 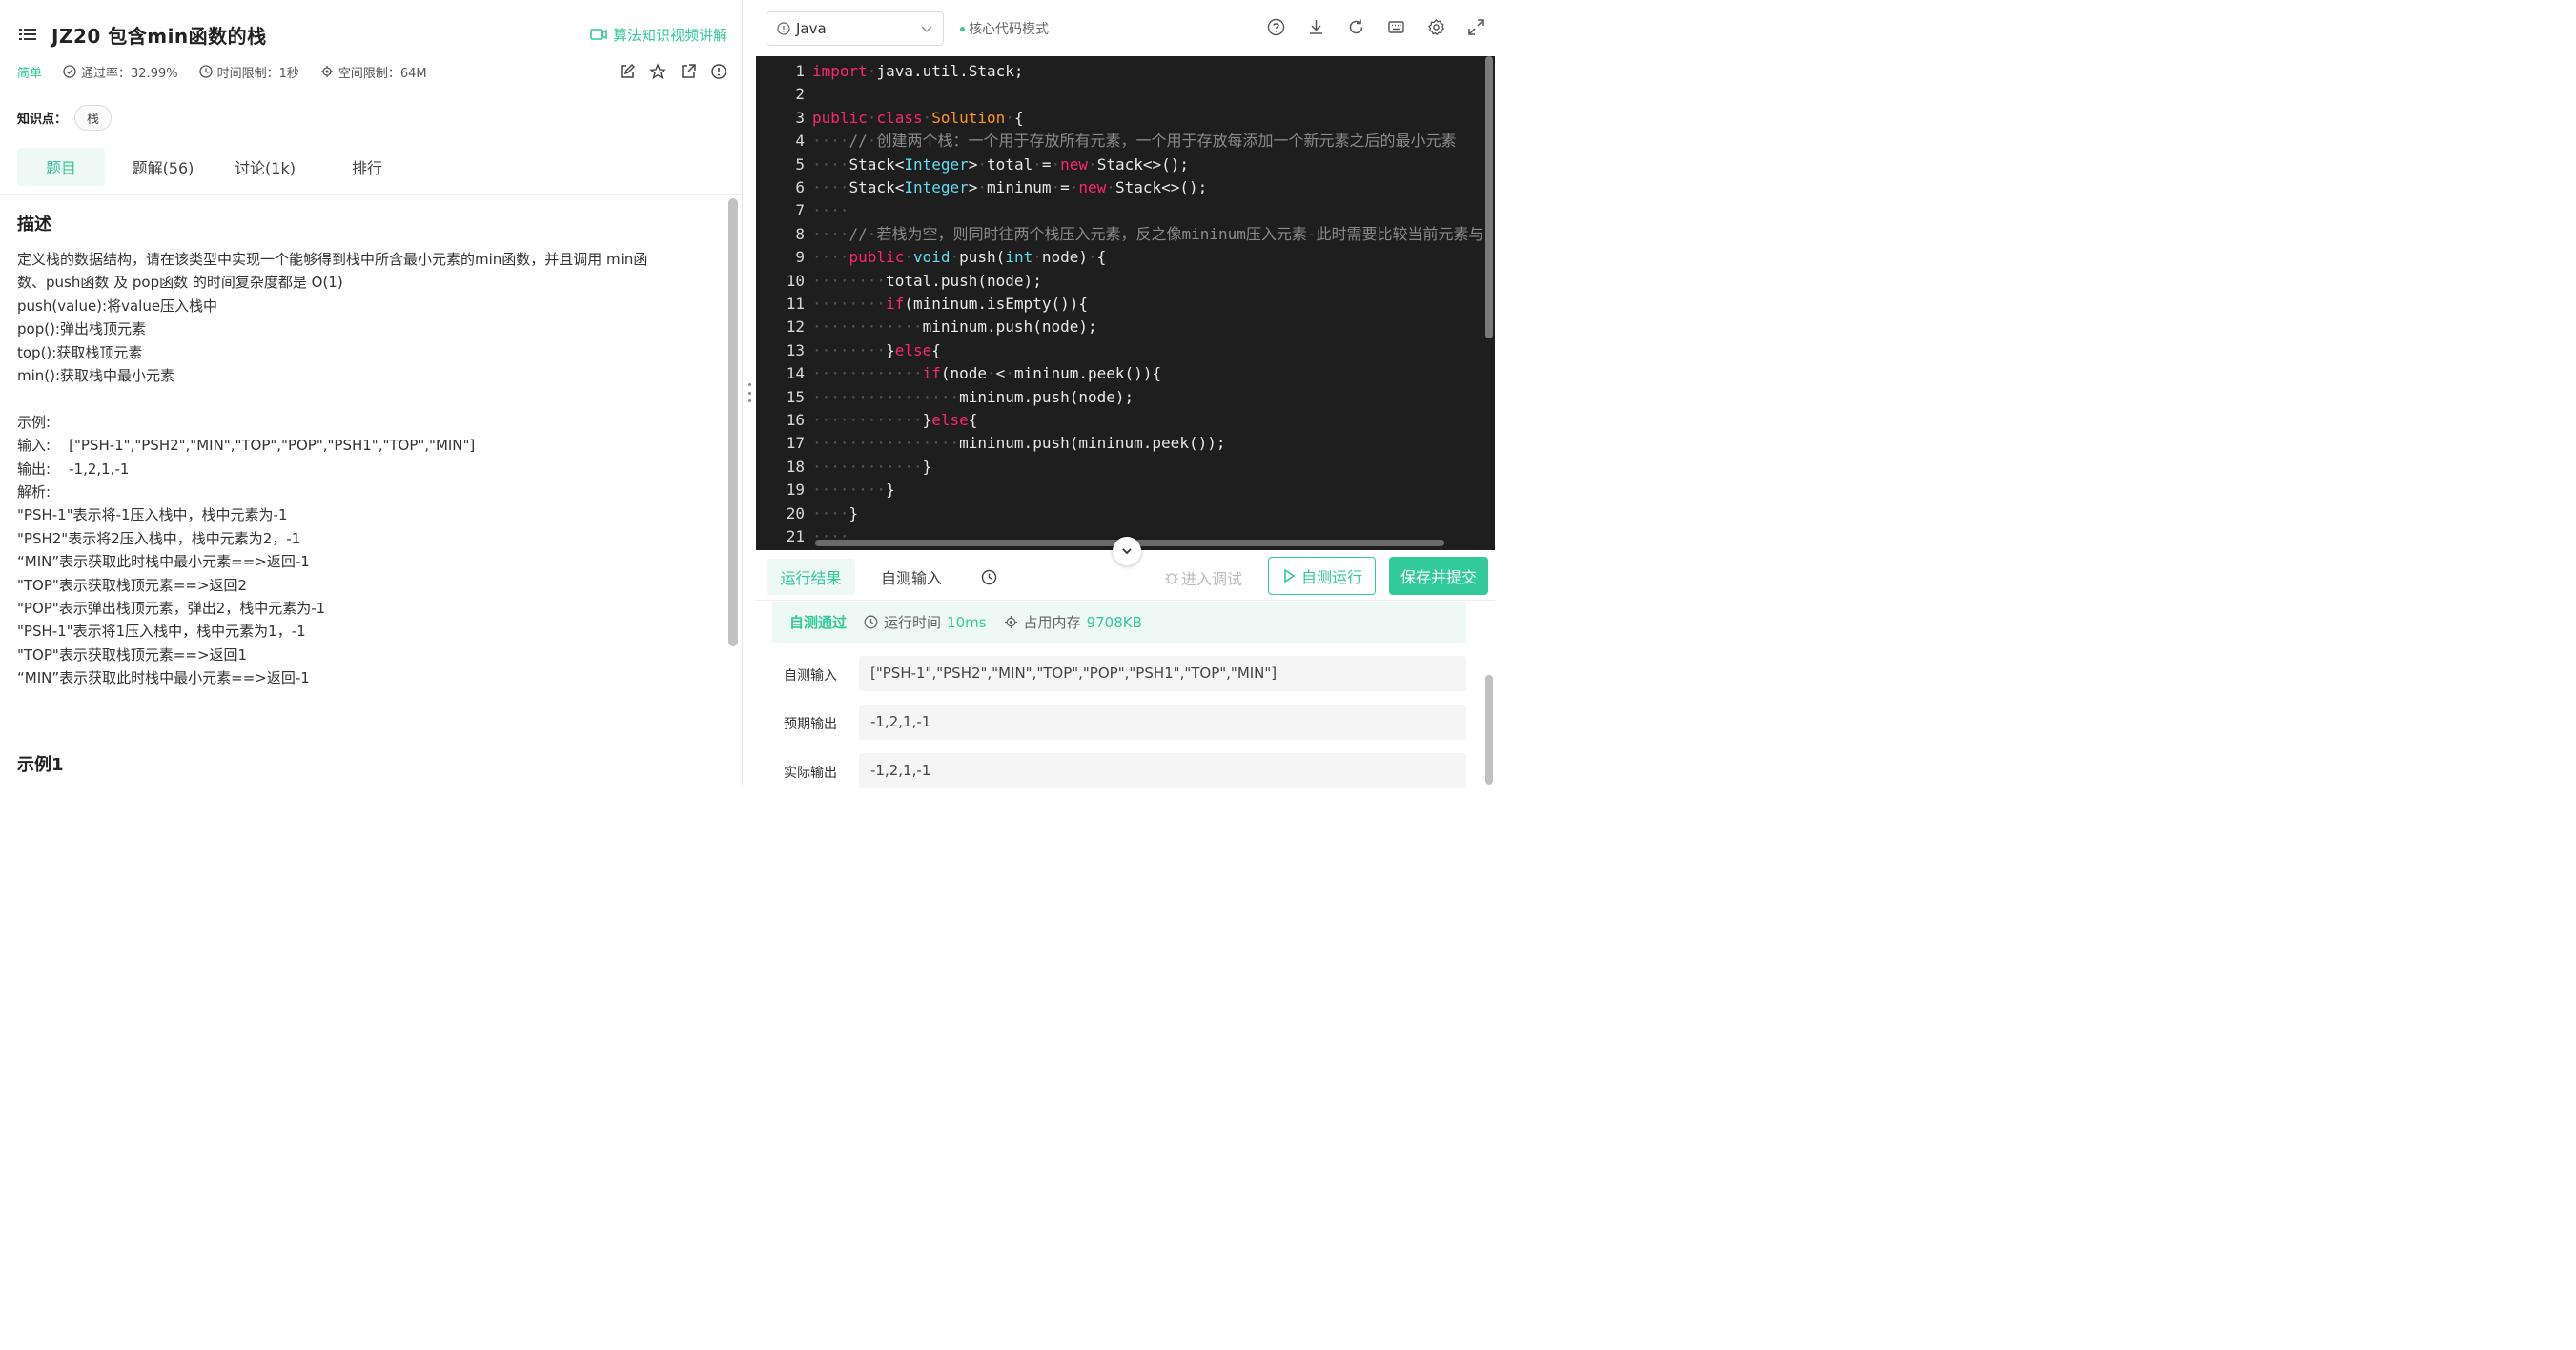 What do you see at coordinates (853, 490) in the screenshot?
I see `code-text: ········}` at bounding box center [853, 490].